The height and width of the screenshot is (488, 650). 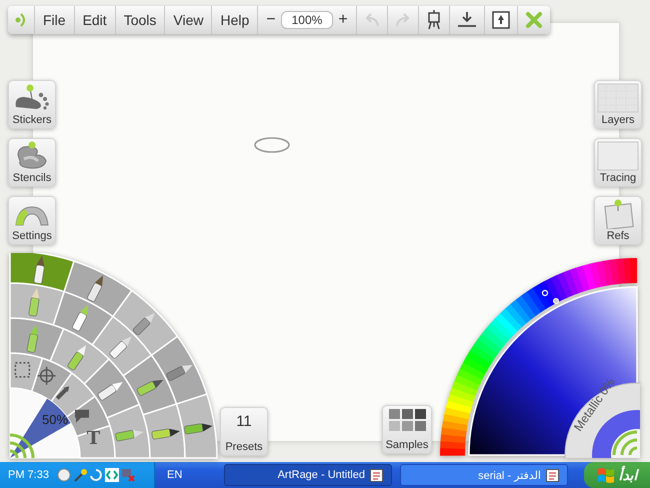 What do you see at coordinates (244, 431) in the screenshot?
I see `presets-button: 11 Presets` at bounding box center [244, 431].